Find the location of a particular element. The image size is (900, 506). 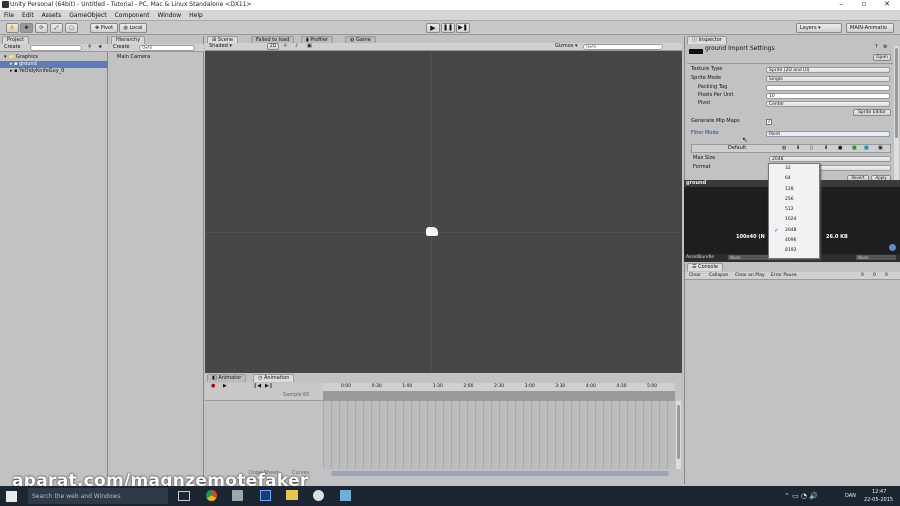

max-size-option: 128 is located at coordinates (794, 190).